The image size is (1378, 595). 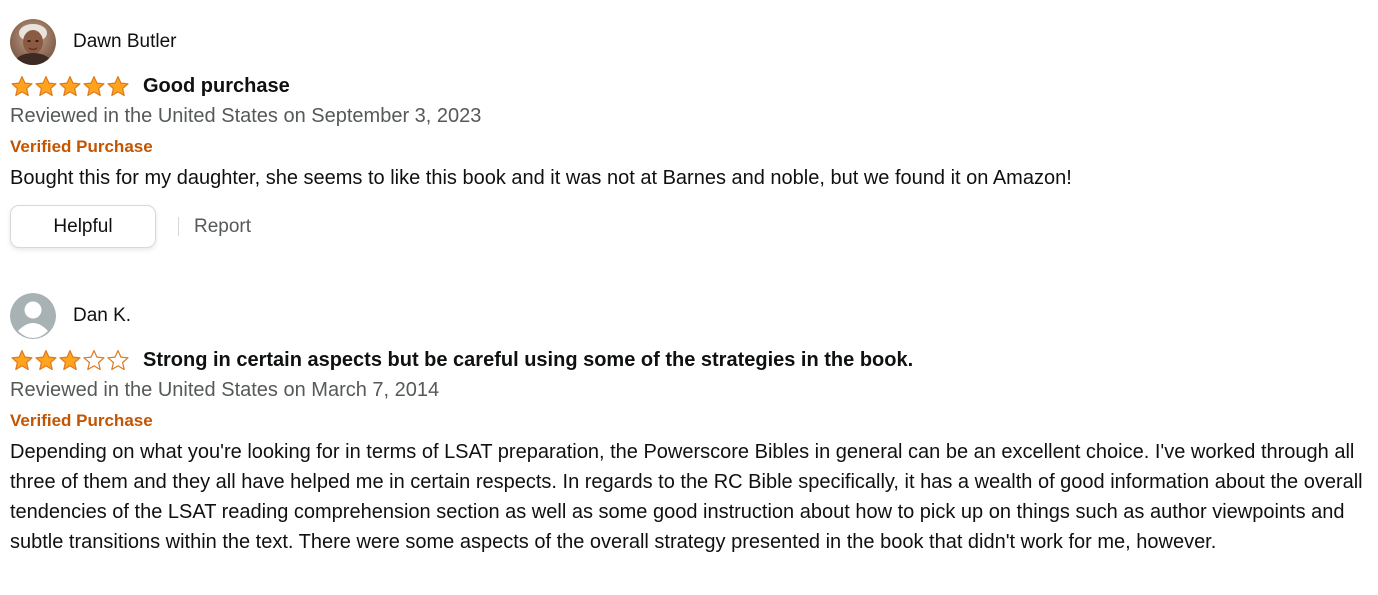 I want to click on helpful-button: Helpful, so click(x=83, y=226).